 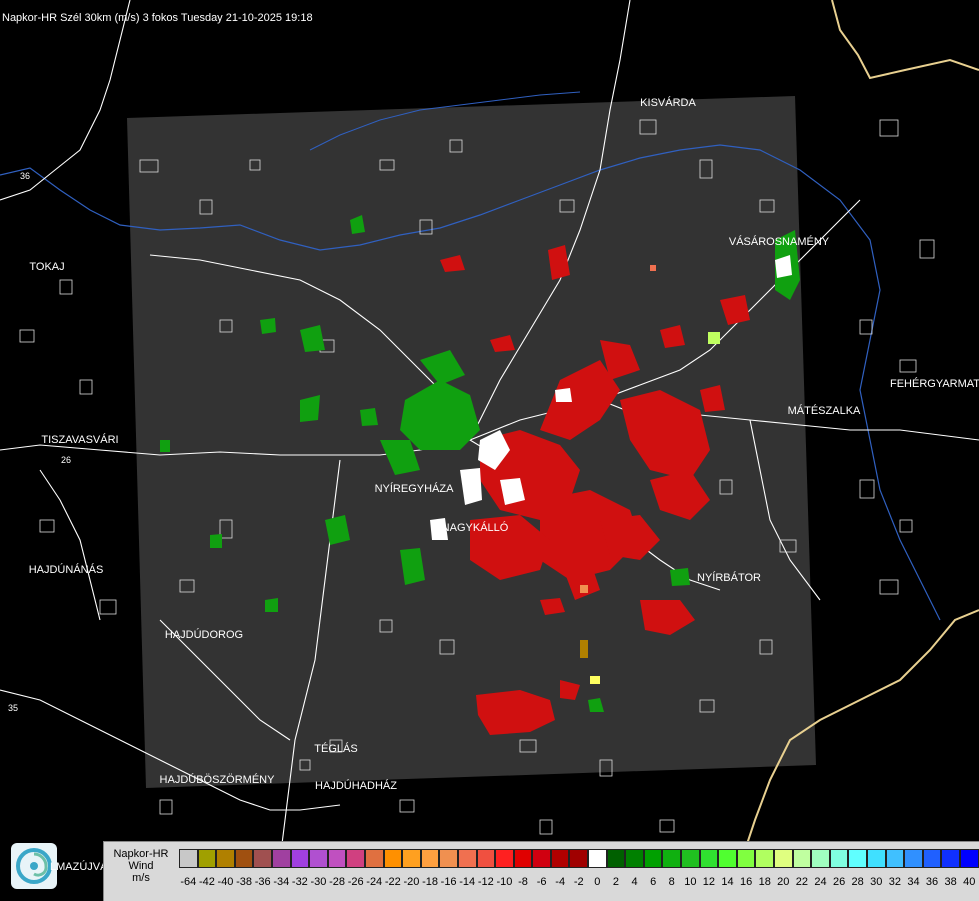 What do you see at coordinates (934, 384) in the screenshot?
I see `city-label-feherygyarmat: FEHÉRGYARMAT` at bounding box center [934, 384].